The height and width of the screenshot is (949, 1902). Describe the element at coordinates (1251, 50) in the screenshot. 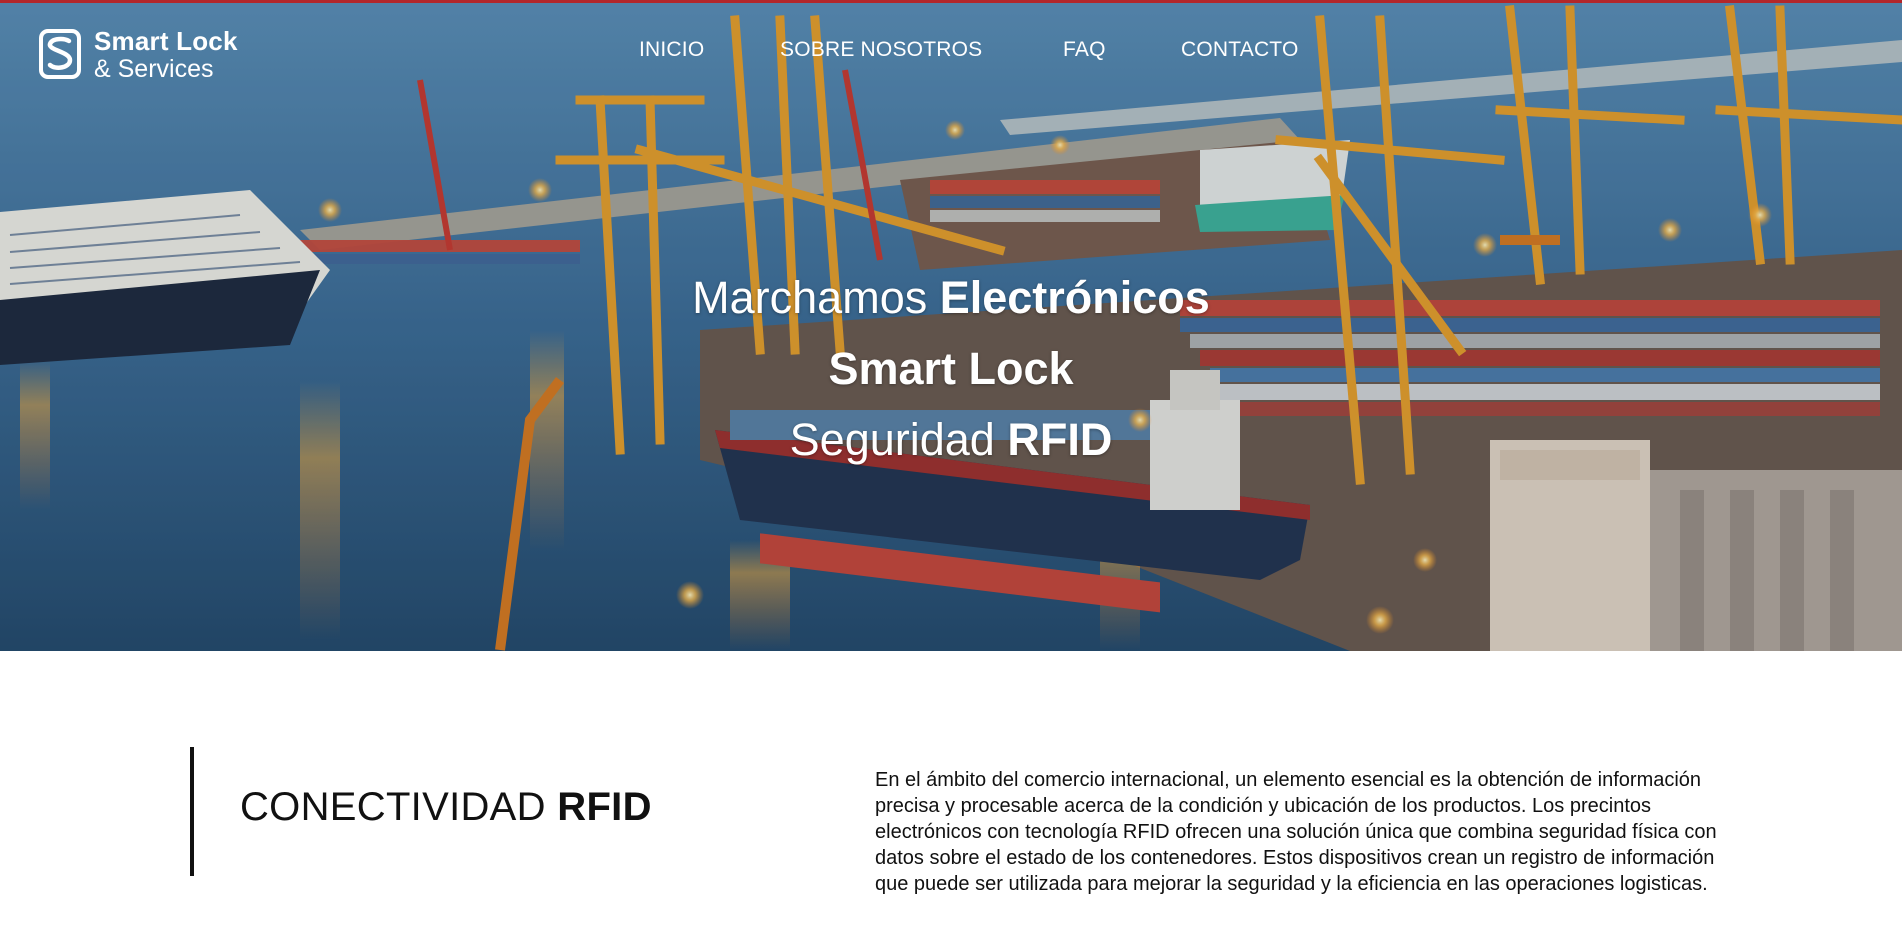

I see `nav-link-contacto: CONTACTO` at that location.